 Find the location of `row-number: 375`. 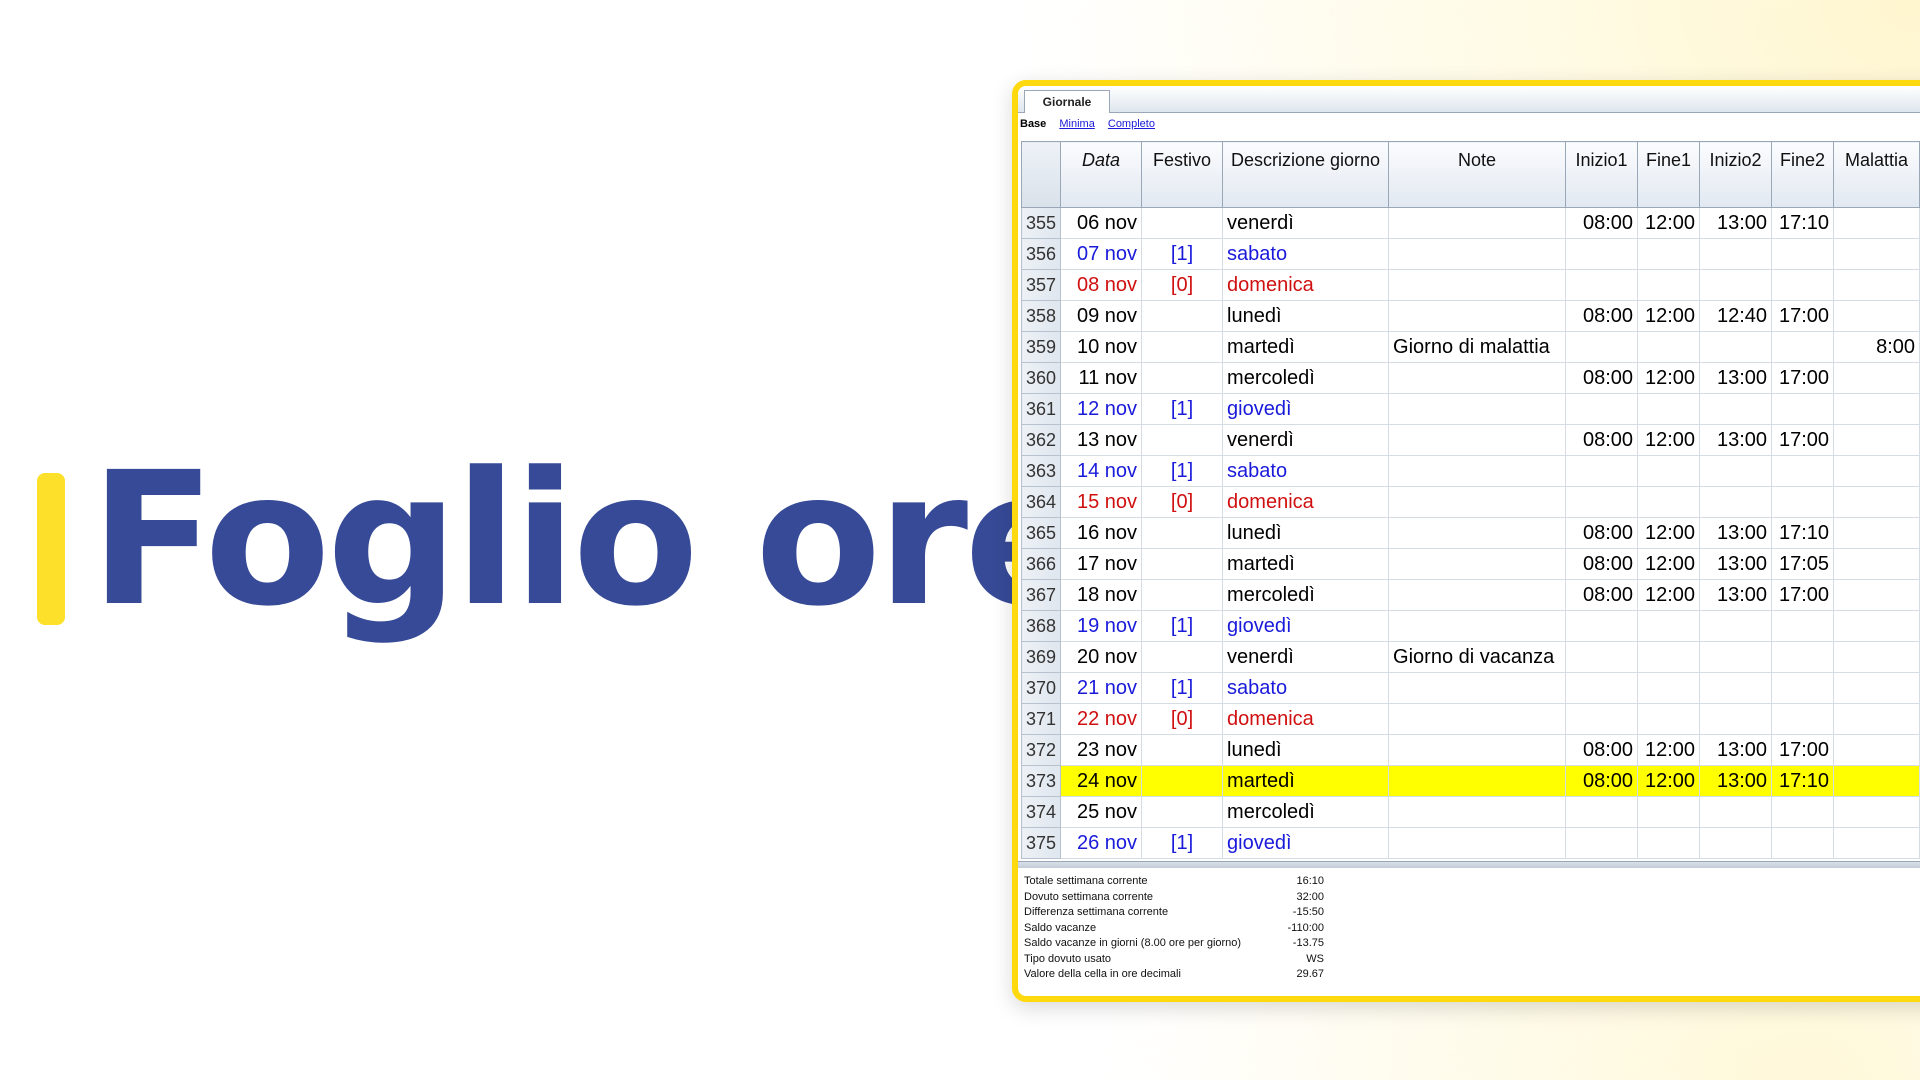

row-number: 375 is located at coordinates (1041, 843).